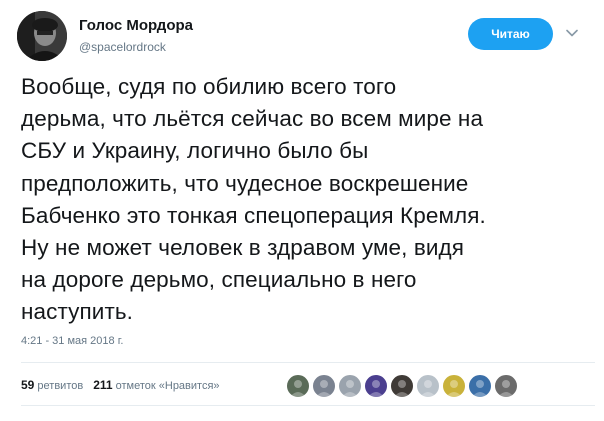 The width and height of the screenshot is (604, 421). I want to click on avatar-portrait-icon, so click(42, 36).